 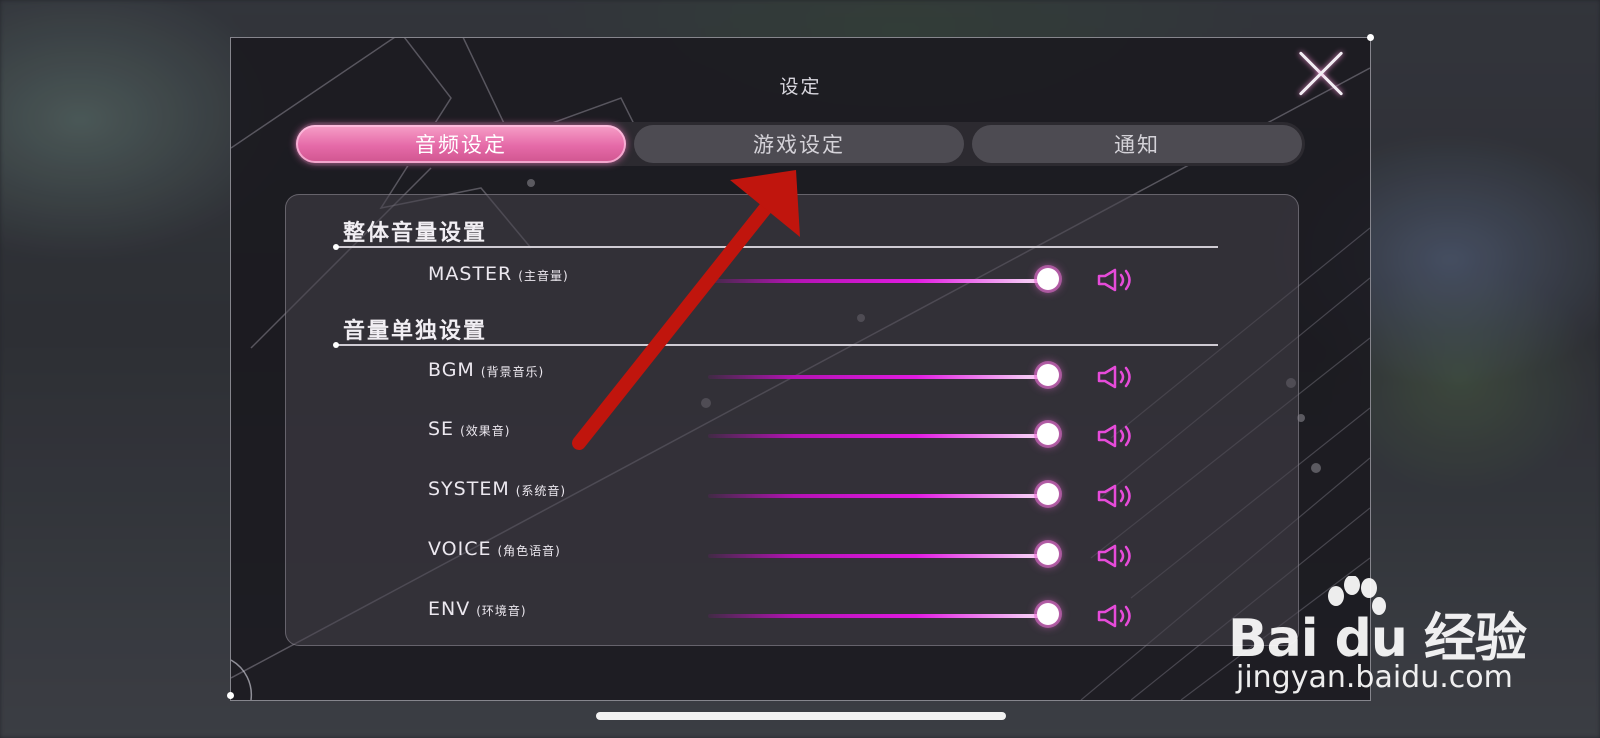 I want to click on row-name: SE, so click(x=441, y=429).